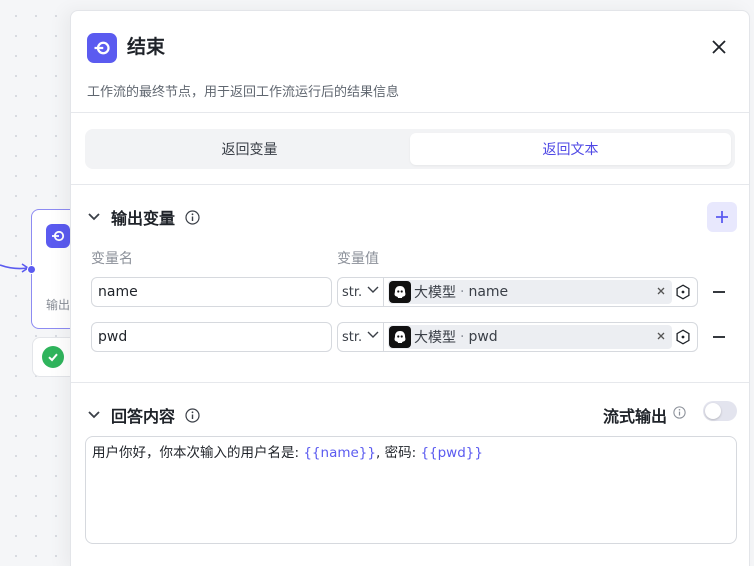 This screenshot has width=754, height=566. What do you see at coordinates (339, 453) in the screenshot?
I see `variable-token: {{name}}` at bounding box center [339, 453].